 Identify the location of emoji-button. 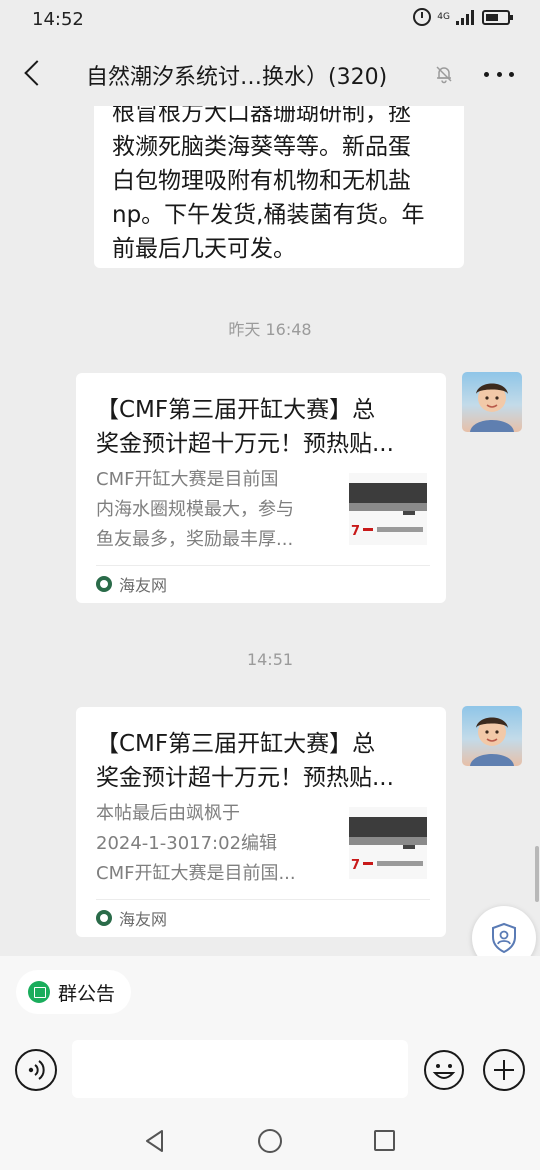
(444, 1070).